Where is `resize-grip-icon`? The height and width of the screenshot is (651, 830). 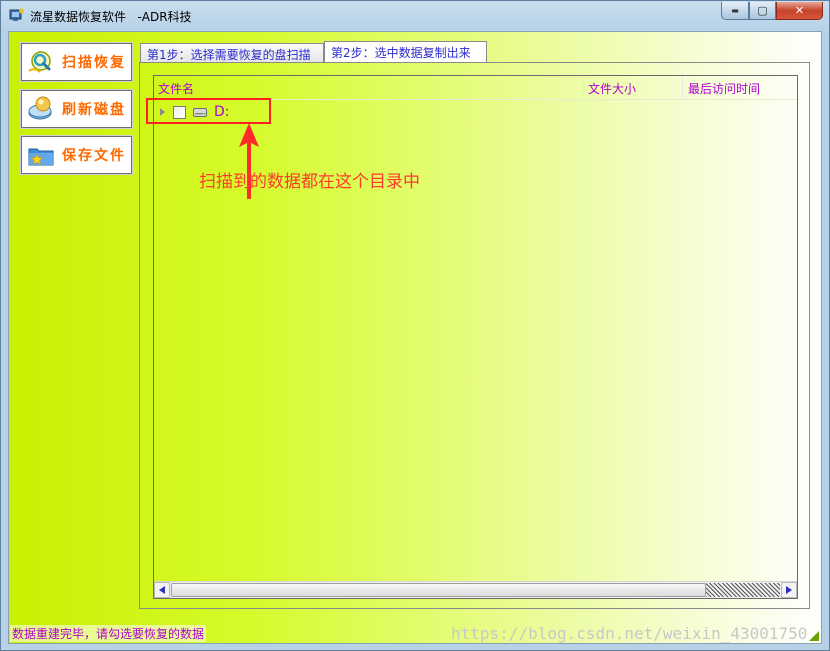
resize-grip-icon is located at coordinates (814, 636).